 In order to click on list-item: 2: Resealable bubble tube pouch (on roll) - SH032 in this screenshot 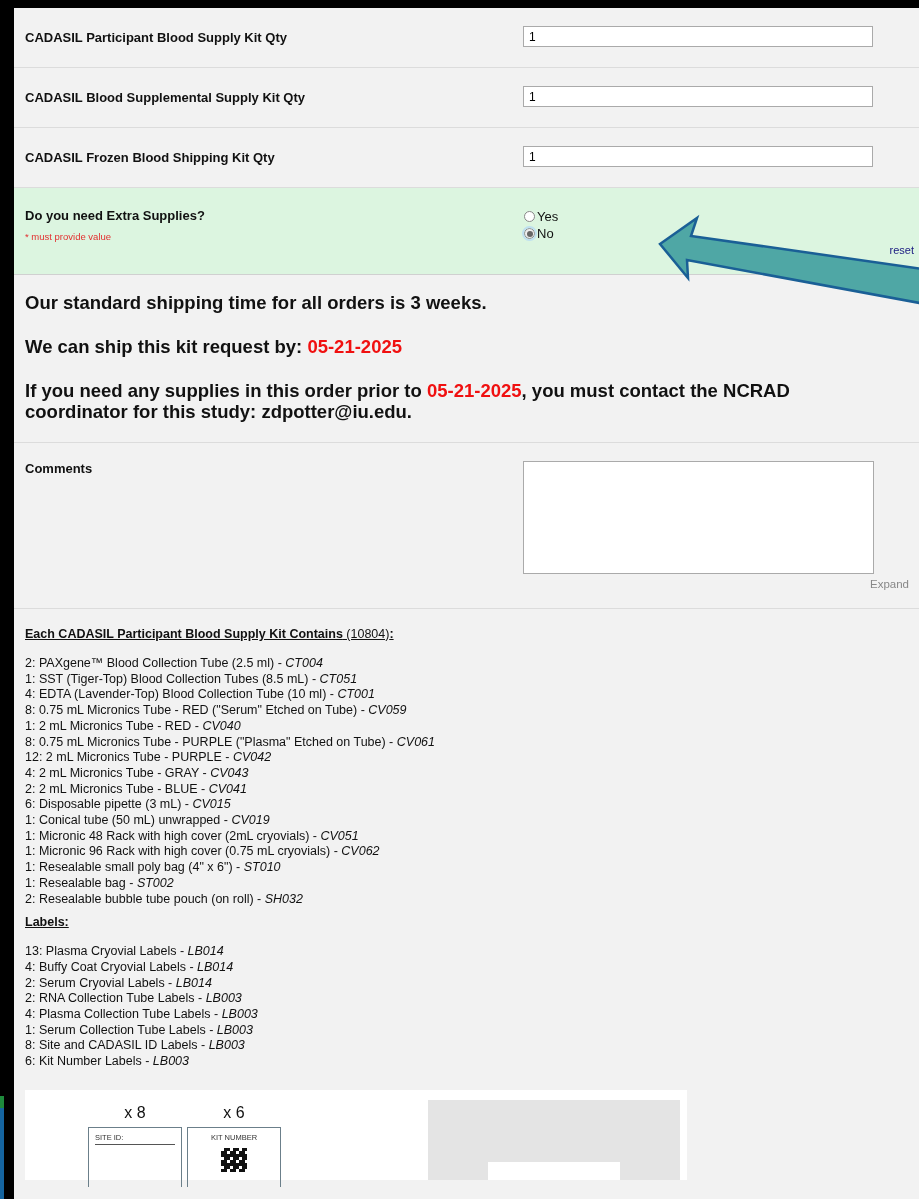, I will do `click(164, 899)`.